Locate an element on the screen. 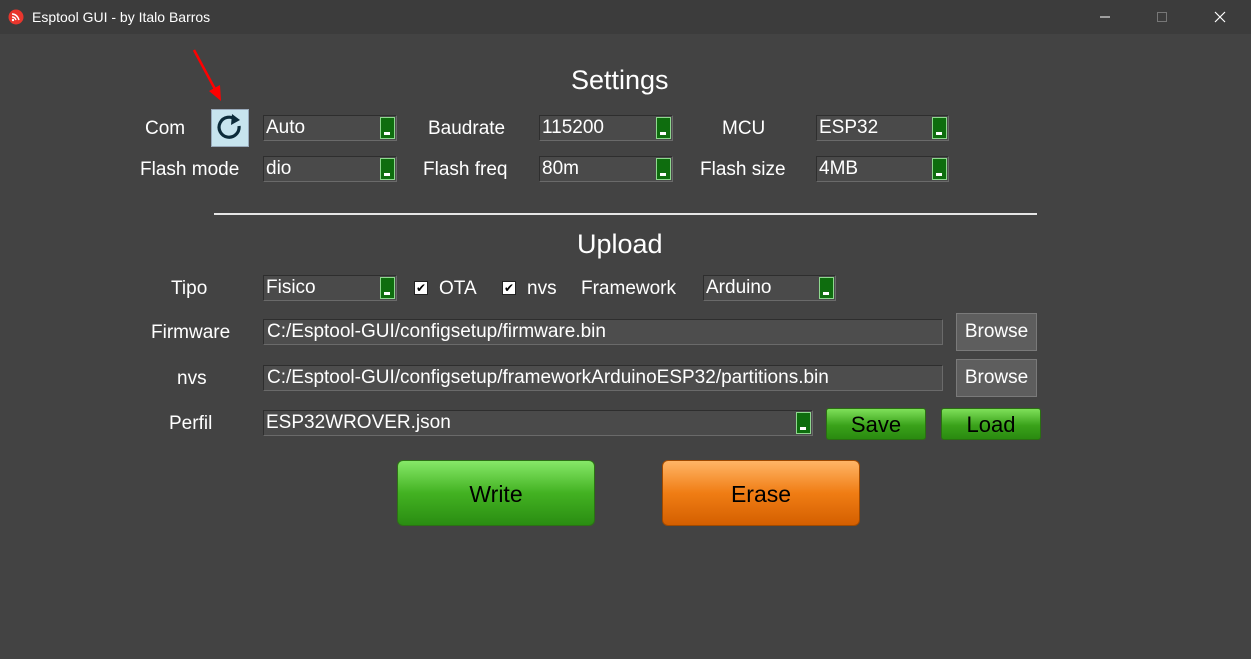 The width and height of the screenshot is (1251, 659). flash-mode-label: Flash mode is located at coordinates (190, 169).